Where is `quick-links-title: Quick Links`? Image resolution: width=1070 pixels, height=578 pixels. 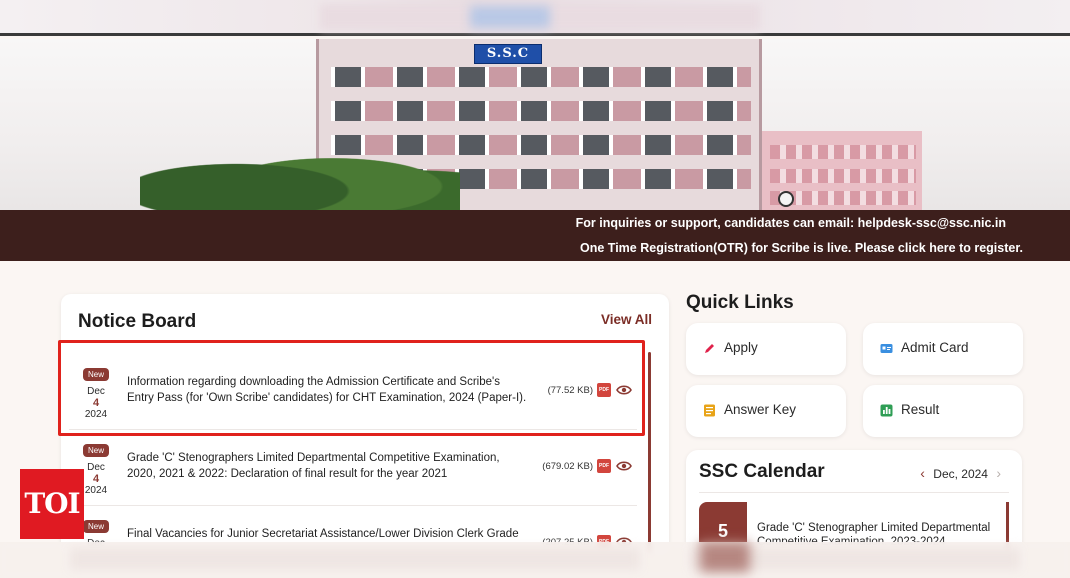 quick-links-title: Quick Links is located at coordinates (740, 302).